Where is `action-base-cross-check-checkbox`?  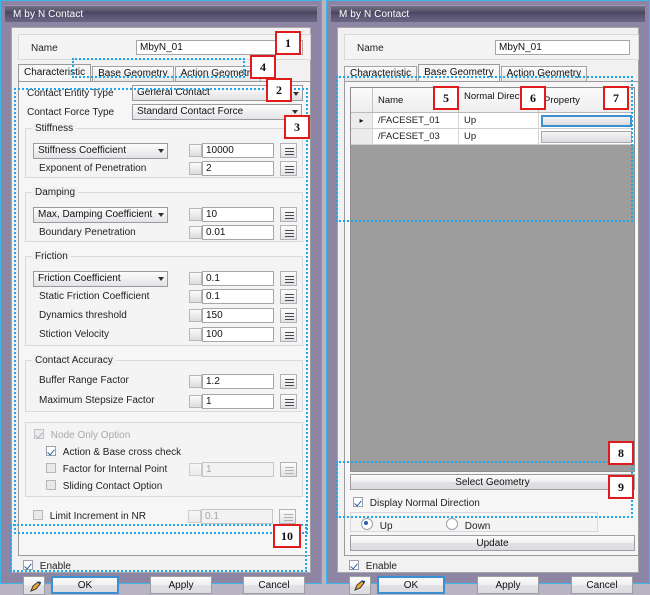
action-base-cross-check-checkbox is located at coordinates (51, 451).